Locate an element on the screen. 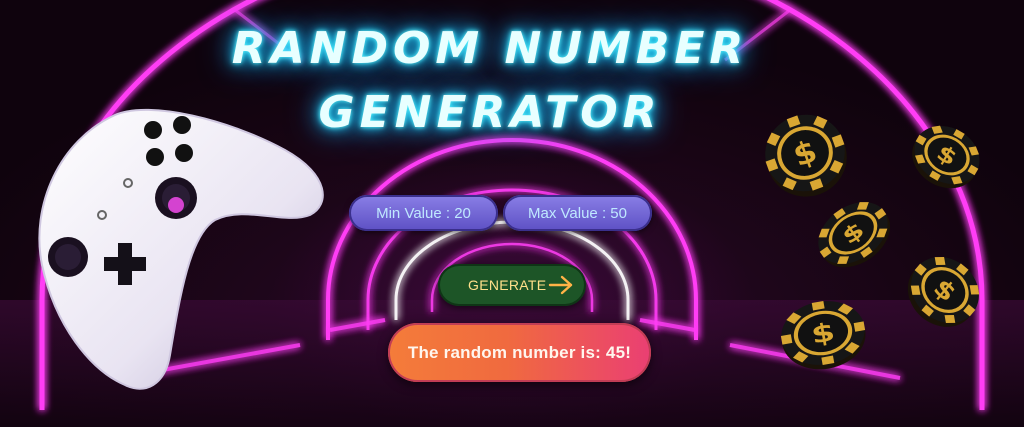  min-value-field: Min Value : 20 is located at coordinates (423, 213).